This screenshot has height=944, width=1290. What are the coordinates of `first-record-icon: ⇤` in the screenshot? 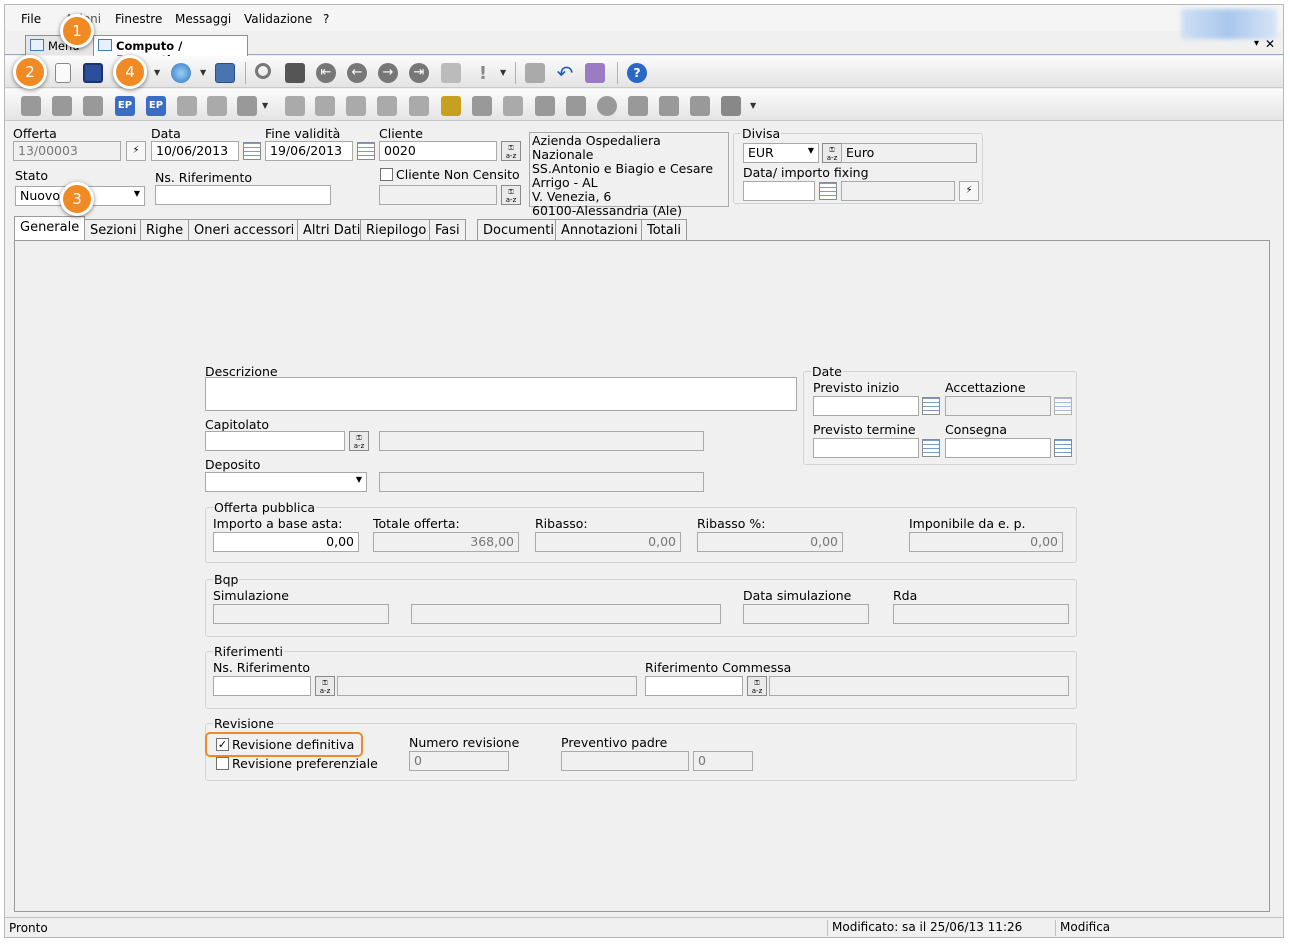 It's located at (326, 73).